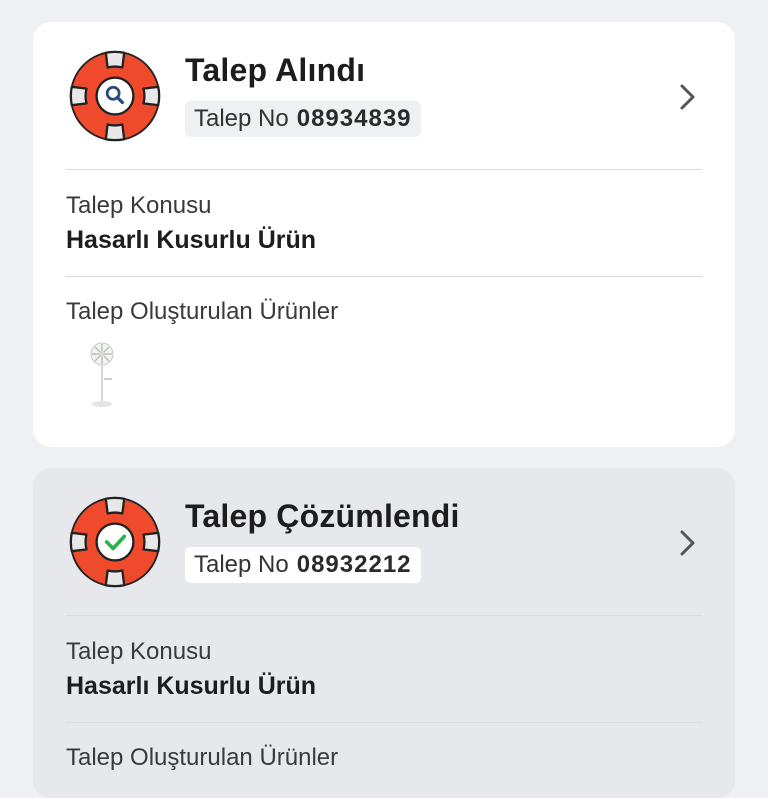 Image resolution: width=768 pixels, height=798 pixels. Describe the element at coordinates (354, 564) in the screenshot. I see `request-number: 08932212` at that location.